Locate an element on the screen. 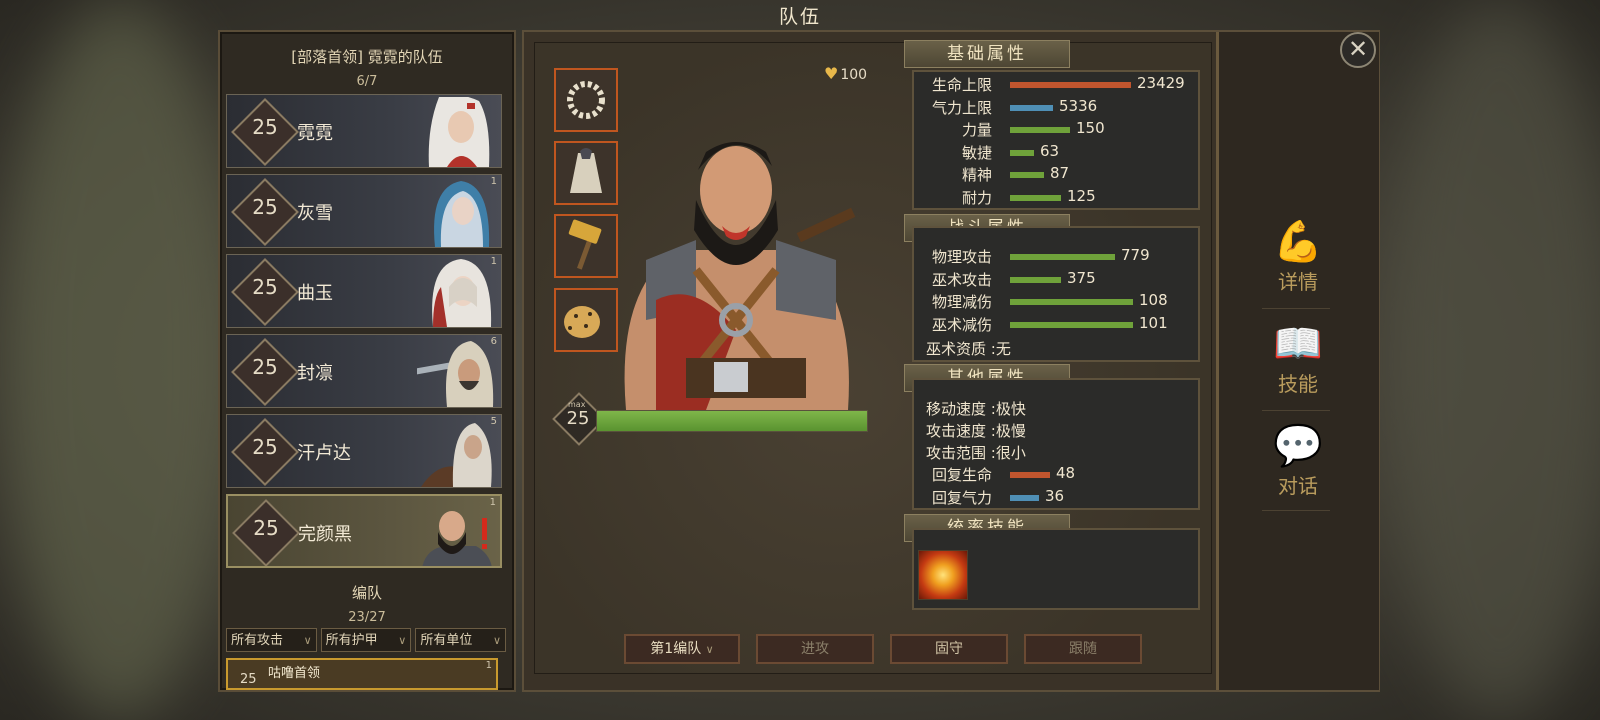 The height and width of the screenshot is (720, 1600). hero-full-art is located at coordinates (740, 276).